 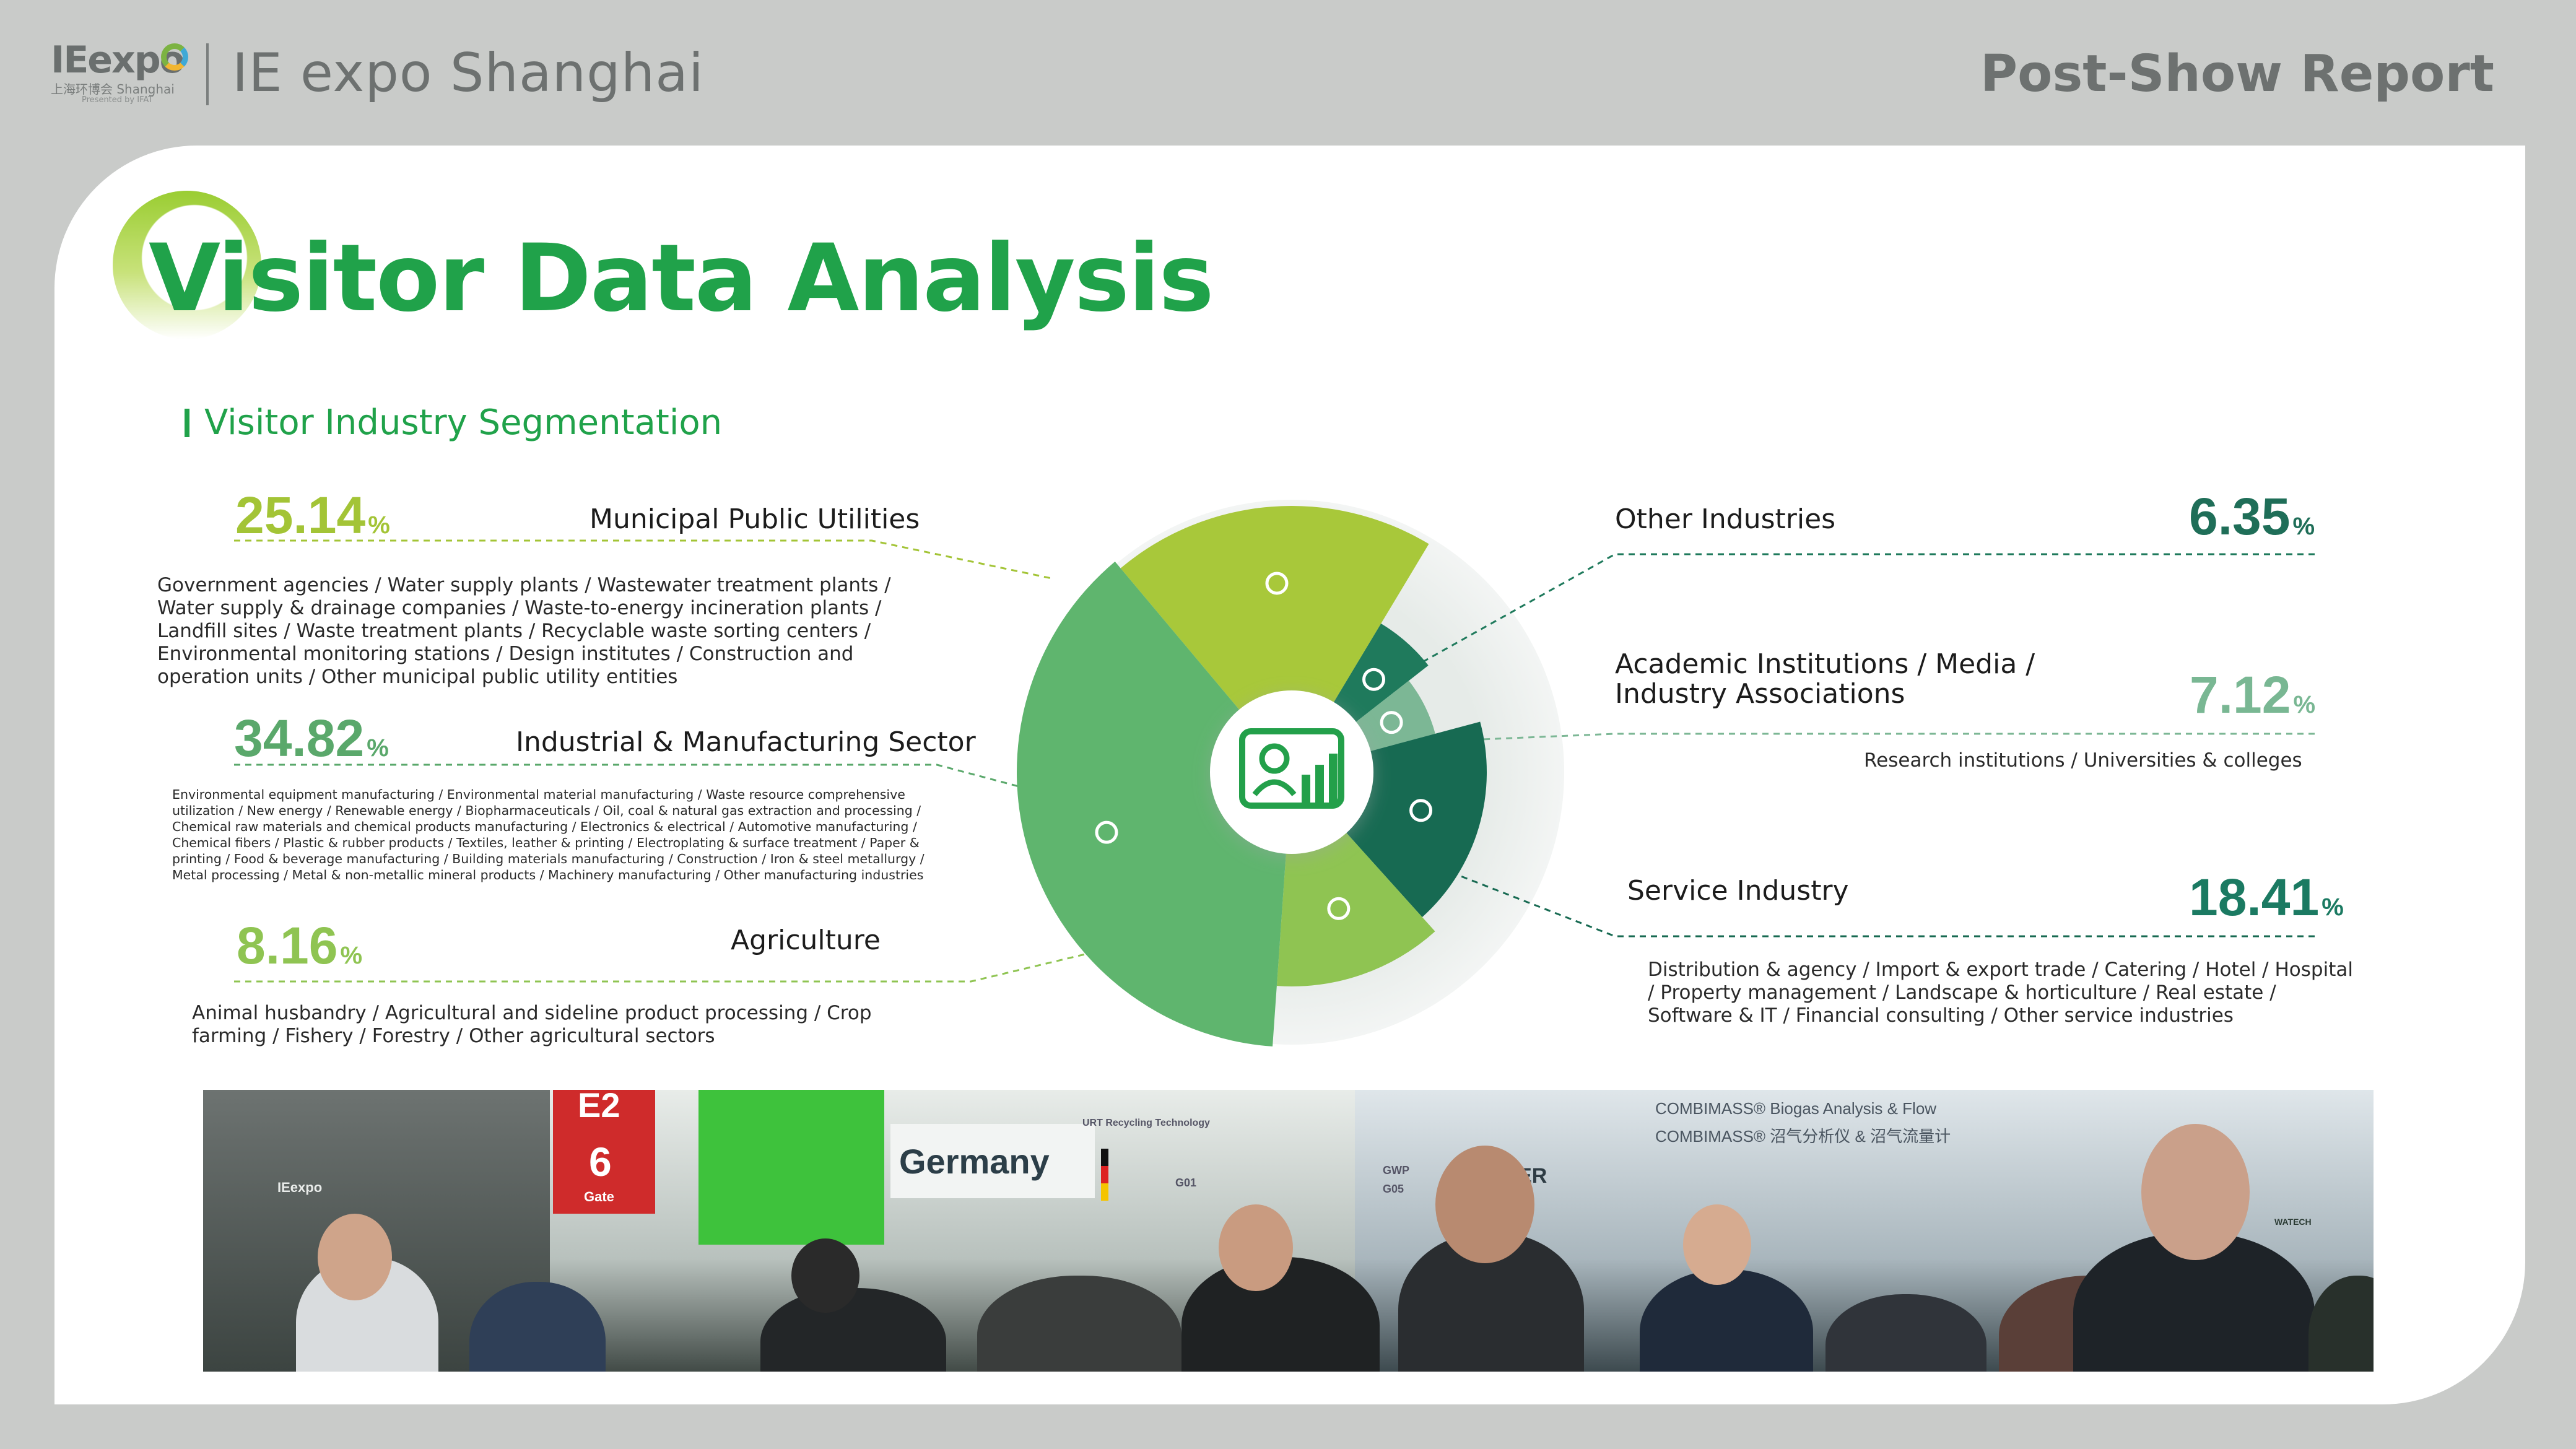 What do you see at coordinates (791, 1167) in the screenshot?
I see `photo-green-booth` at bounding box center [791, 1167].